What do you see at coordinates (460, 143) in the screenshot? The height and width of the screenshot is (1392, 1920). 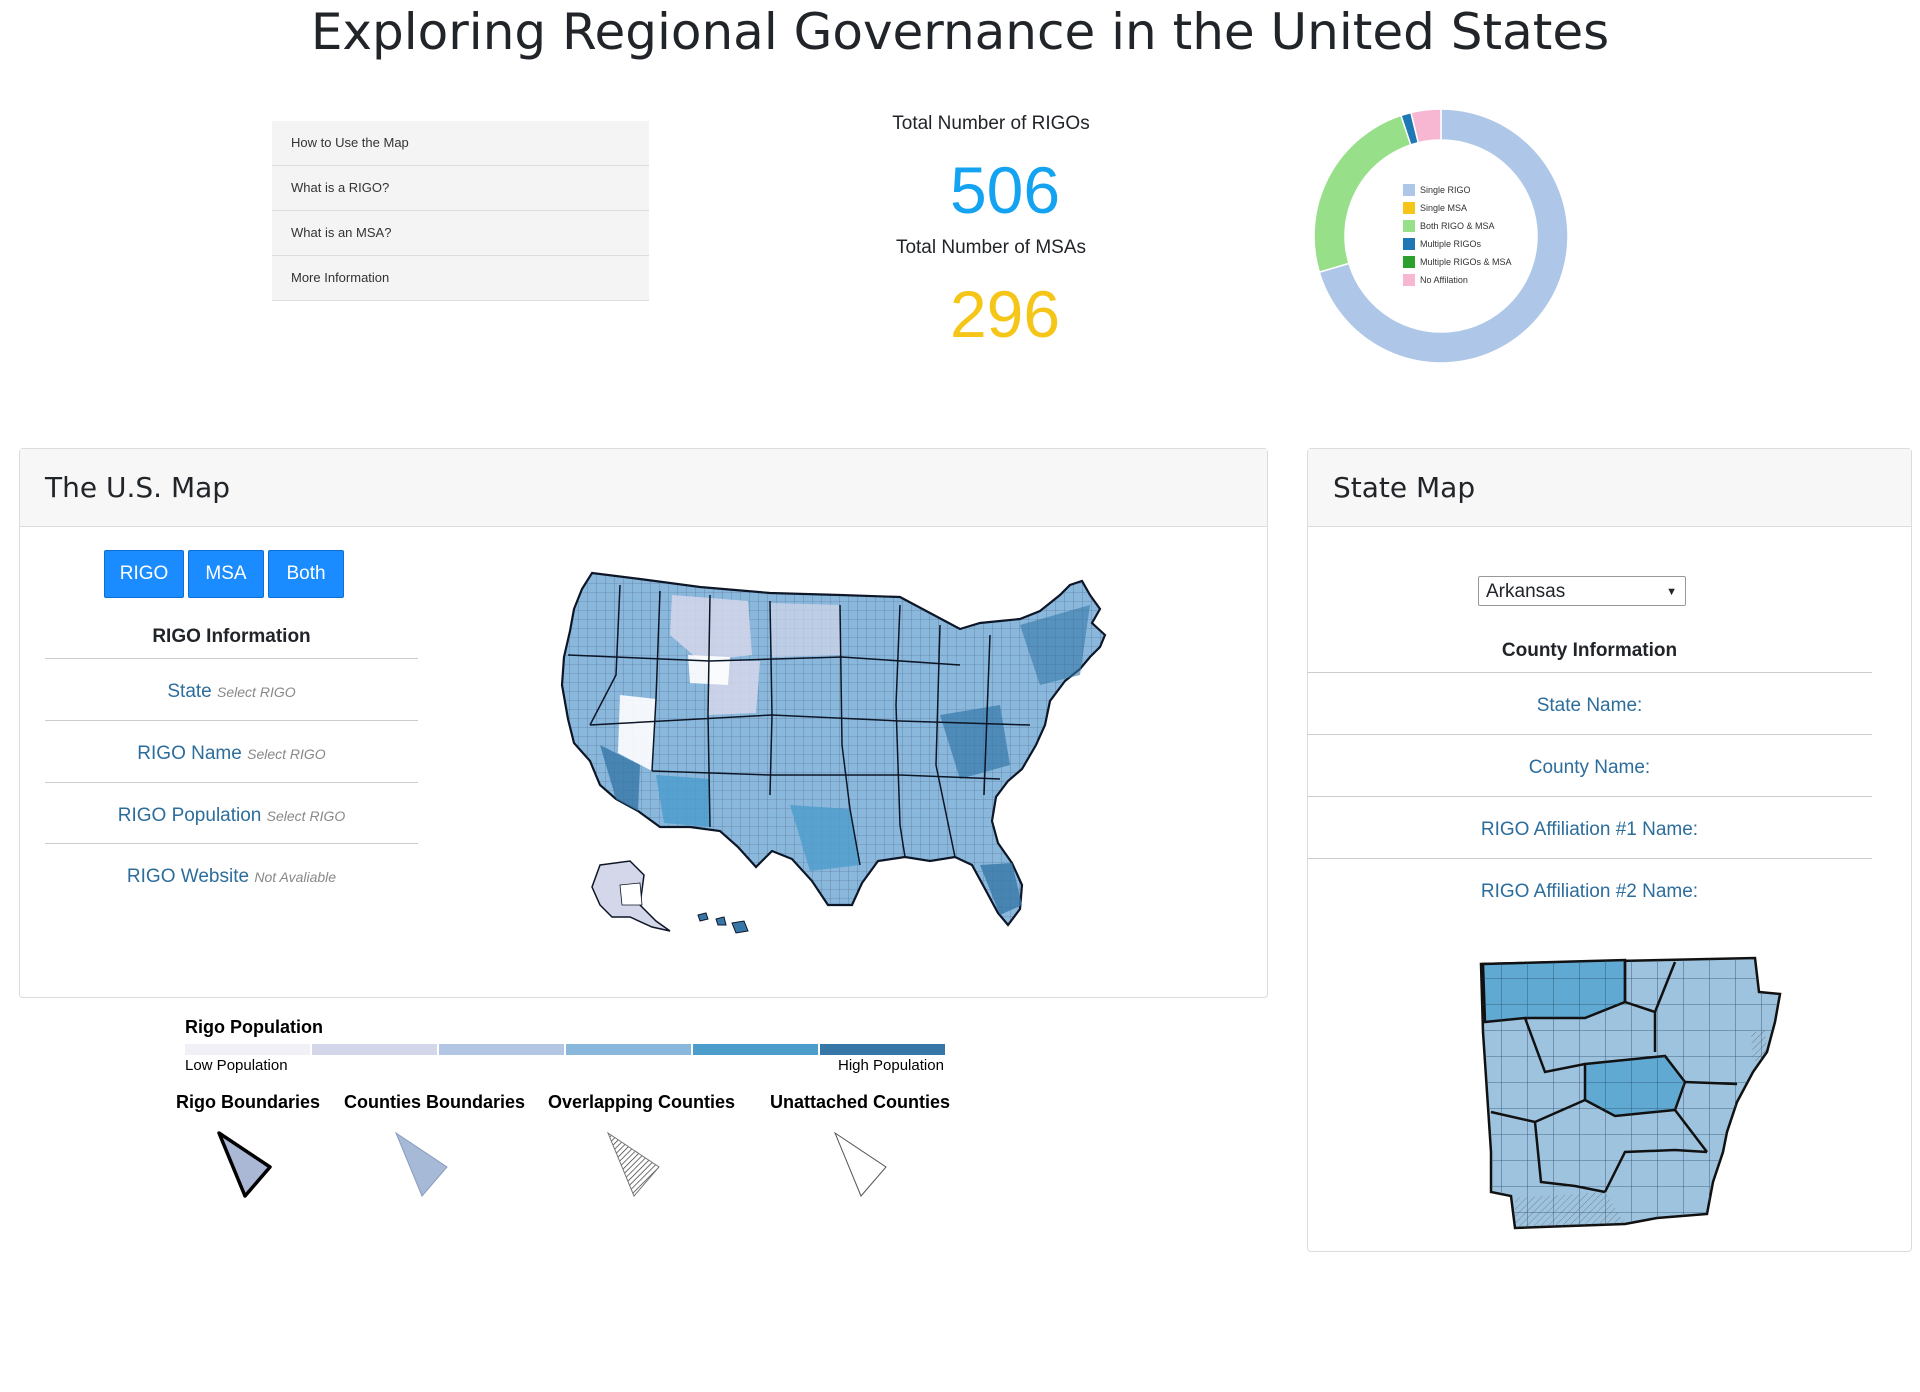 I see `menu-item-how-to-use: How to Use the Map` at bounding box center [460, 143].